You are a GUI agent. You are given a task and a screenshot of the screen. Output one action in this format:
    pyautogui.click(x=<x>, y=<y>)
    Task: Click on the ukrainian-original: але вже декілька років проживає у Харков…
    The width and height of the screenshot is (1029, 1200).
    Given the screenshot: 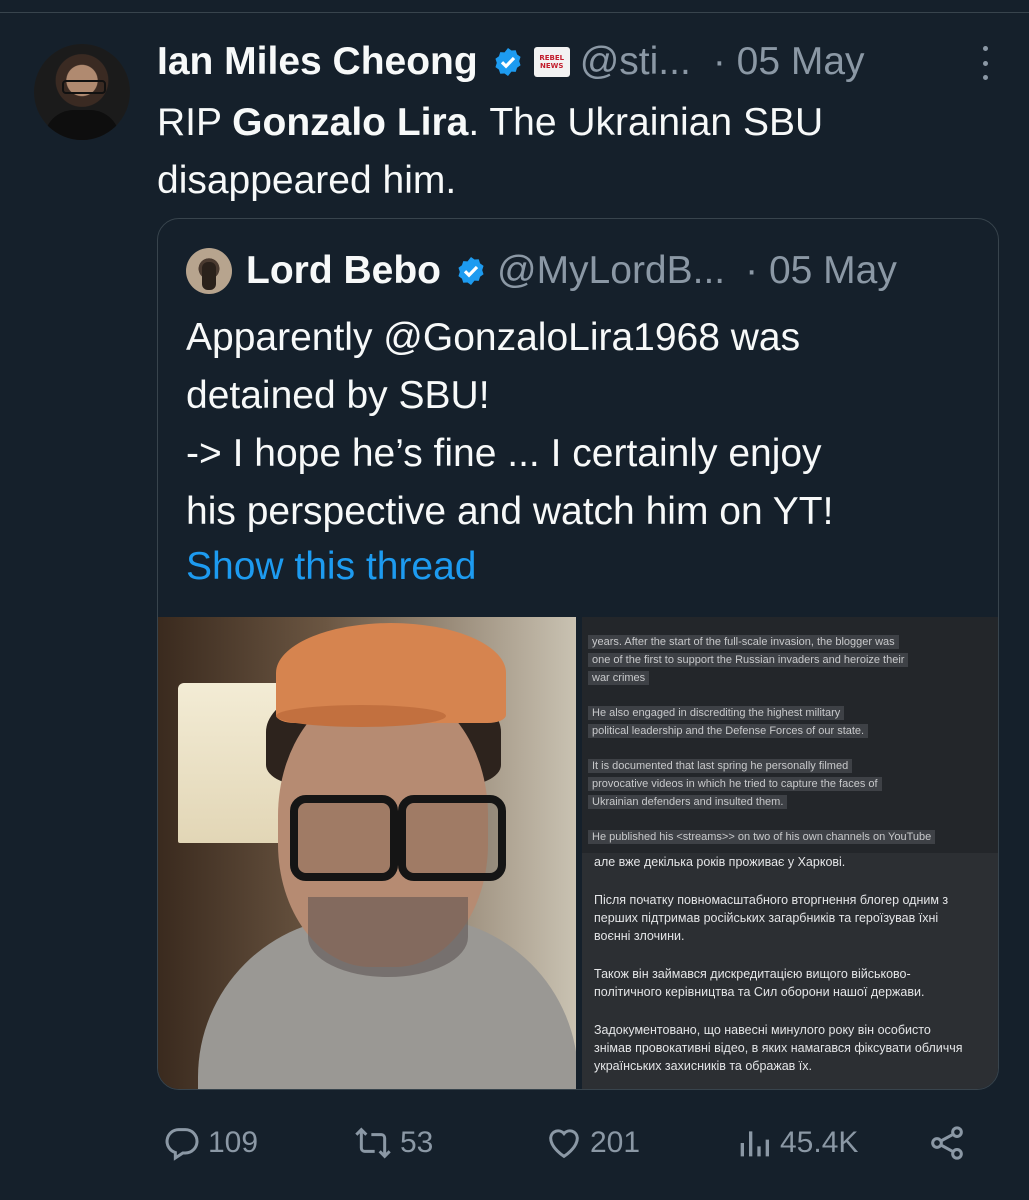 What is the action you would take?
    pyautogui.click(x=790, y=971)
    